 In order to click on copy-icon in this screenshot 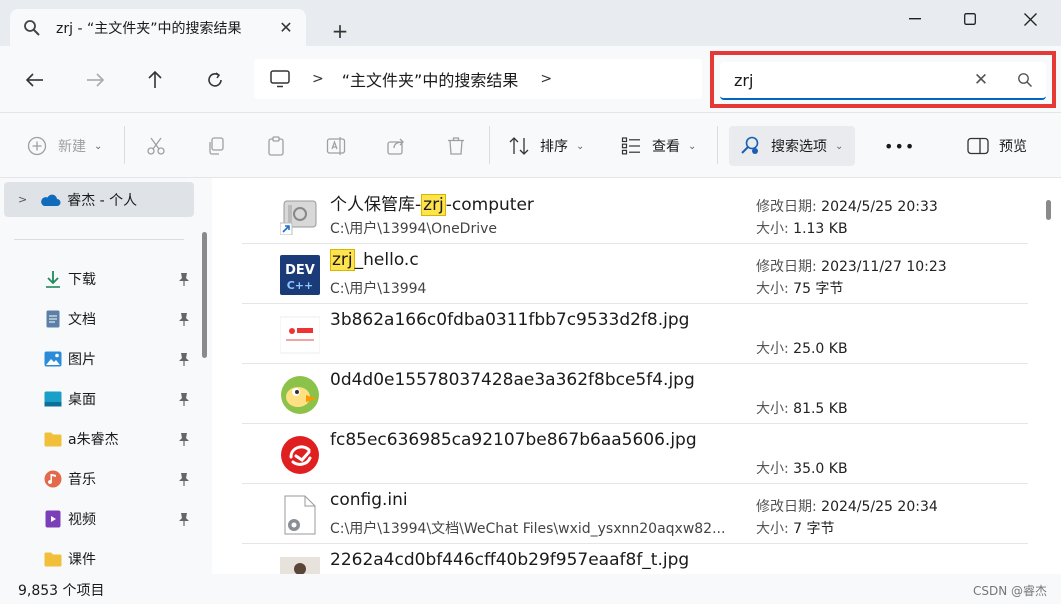, I will do `click(216, 146)`.